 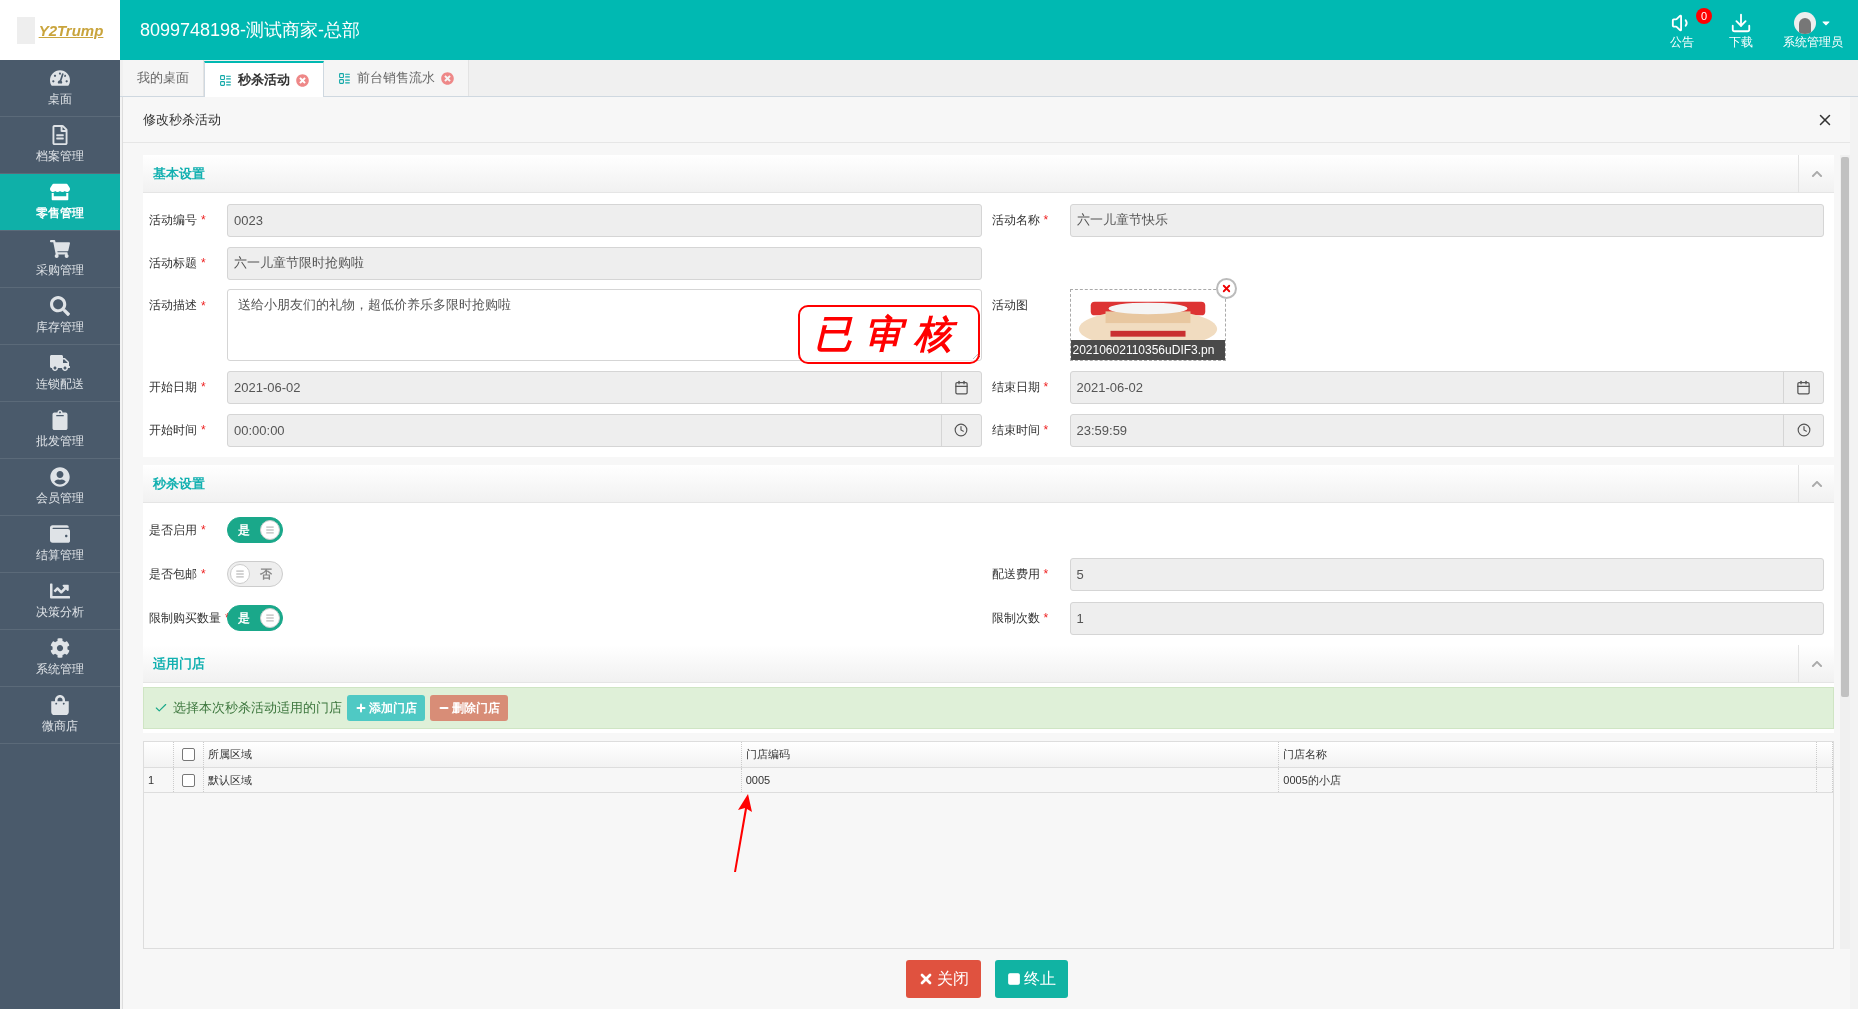 I want to click on user-icon, so click(x=60, y=477).